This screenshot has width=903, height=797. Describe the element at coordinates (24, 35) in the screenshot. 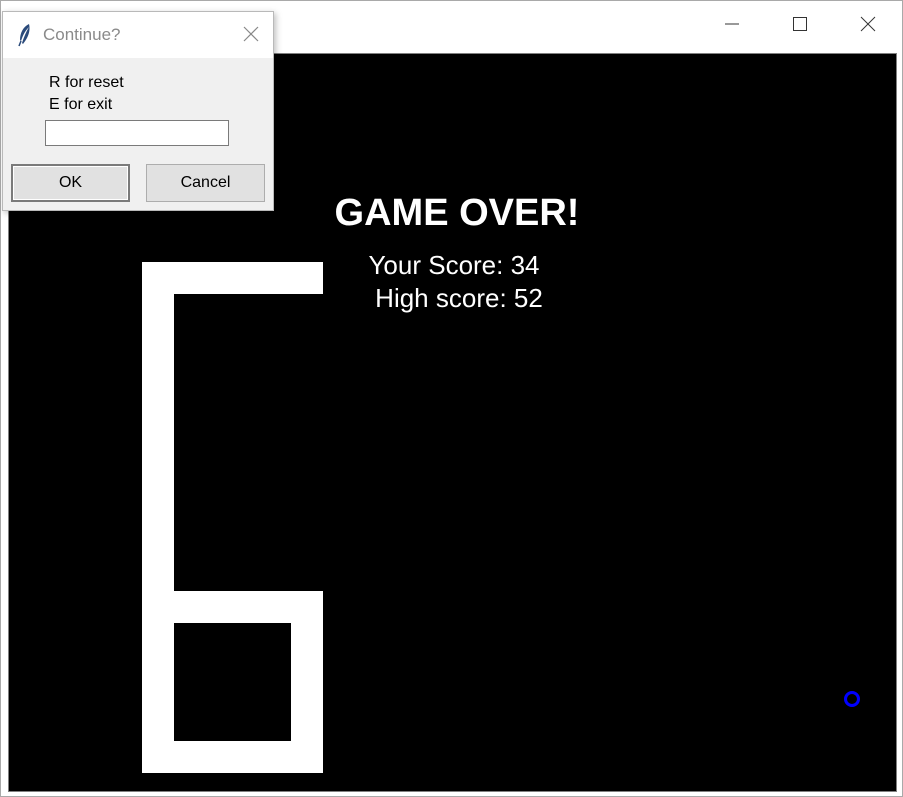

I see `feather-icon` at that location.